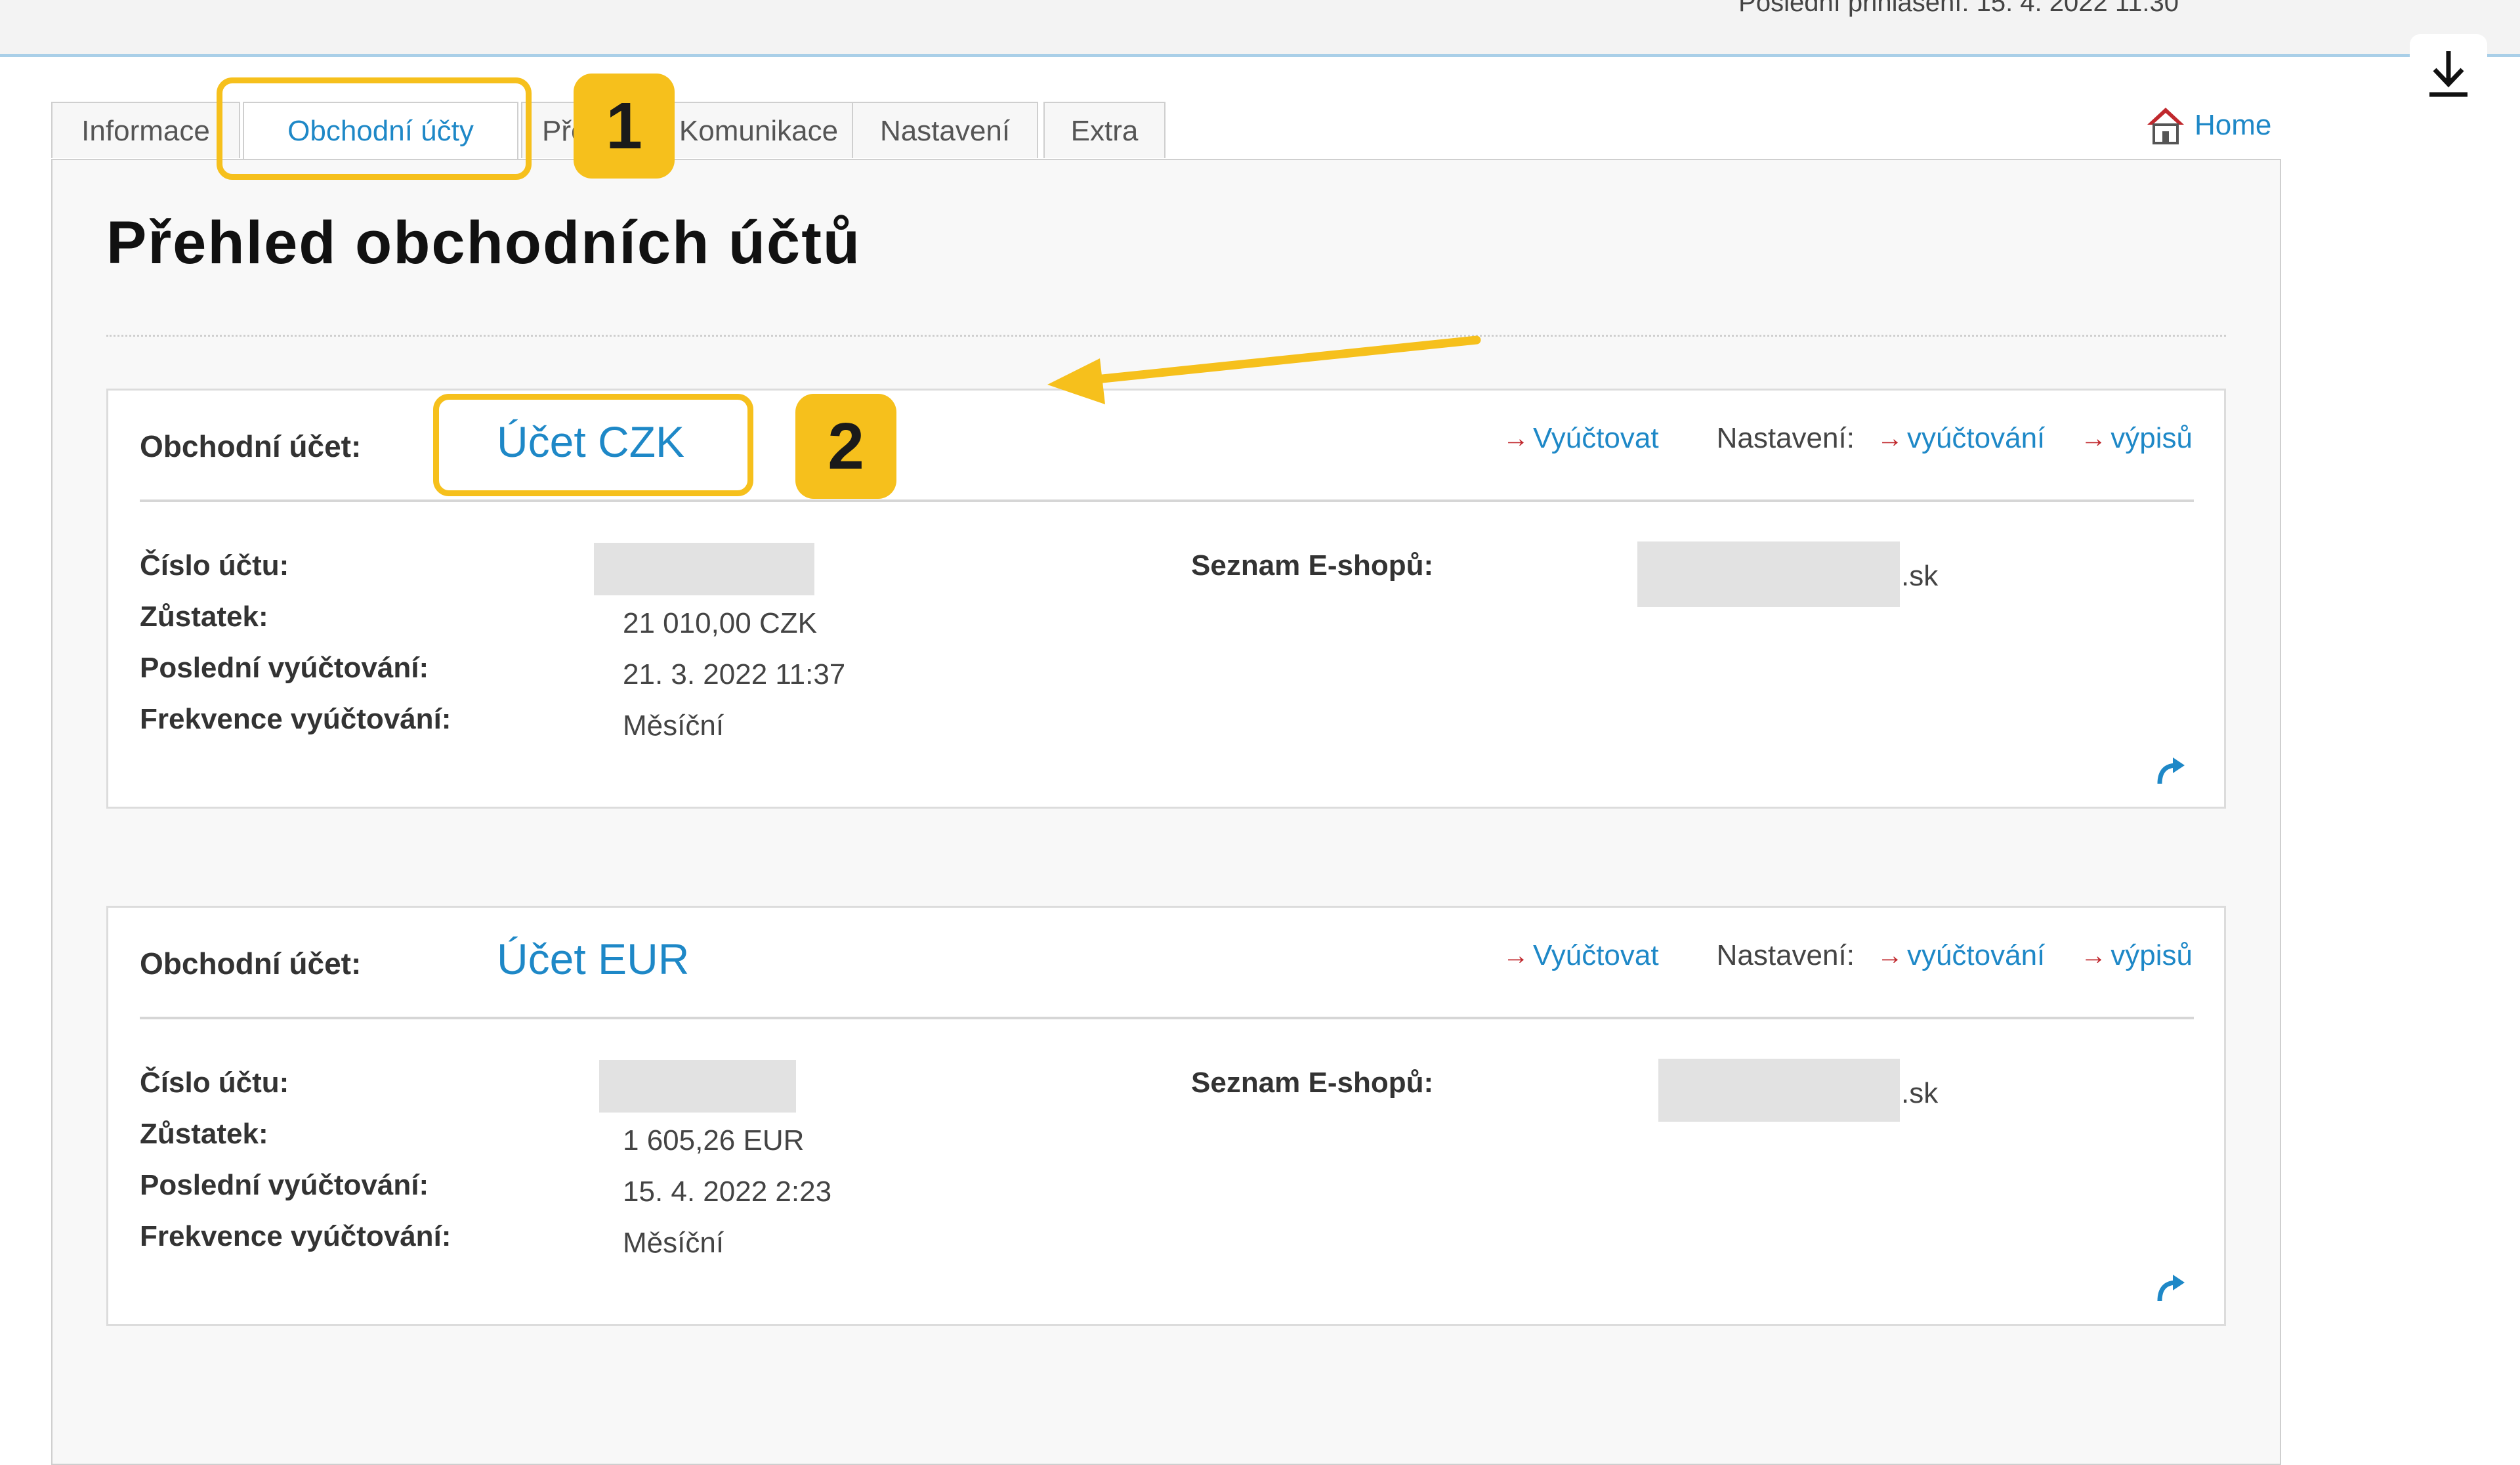  I want to click on annotation-arrow, so click(1264, 369).